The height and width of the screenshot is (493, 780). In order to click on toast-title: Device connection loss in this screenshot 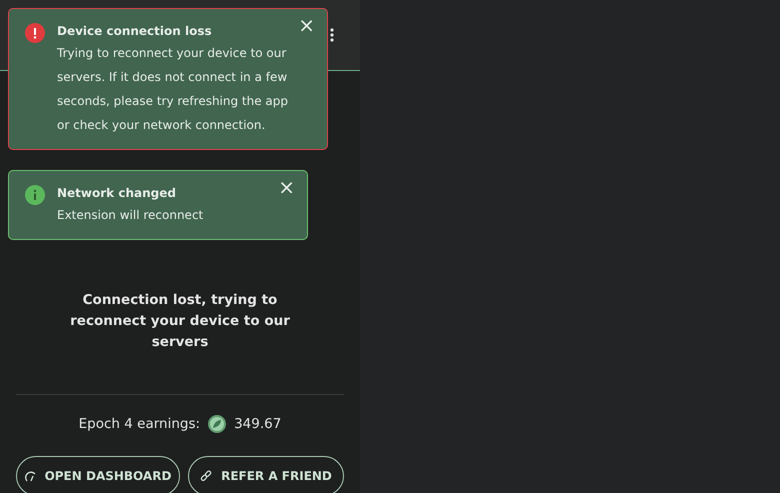, I will do `click(135, 31)`.